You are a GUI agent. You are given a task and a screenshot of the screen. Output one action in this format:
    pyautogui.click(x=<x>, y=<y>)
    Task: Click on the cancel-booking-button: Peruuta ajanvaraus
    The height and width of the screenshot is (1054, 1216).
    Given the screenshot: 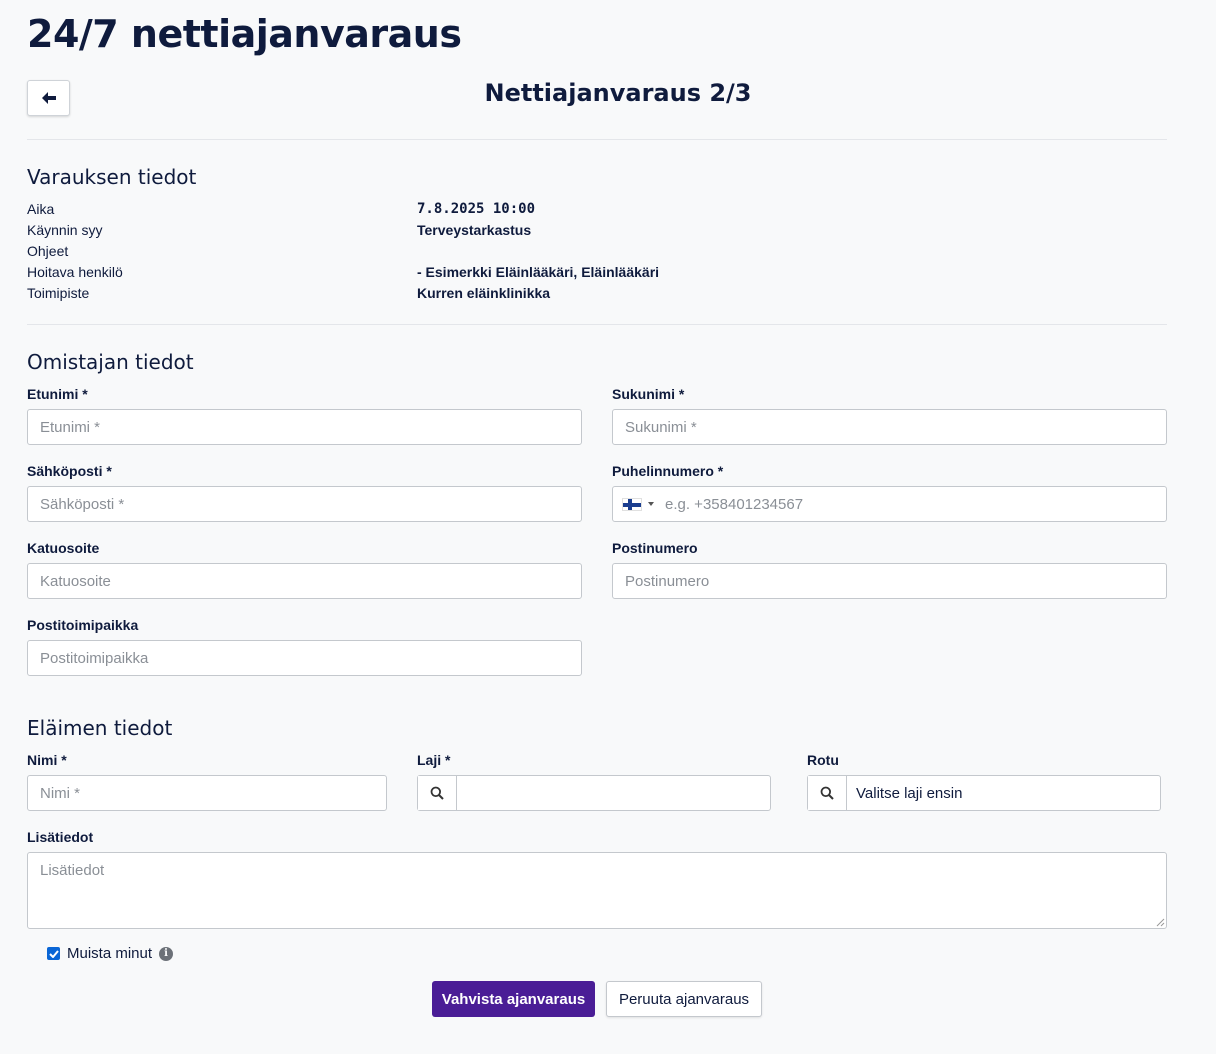 What is the action you would take?
    pyautogui.click(x=684, y=999)
    